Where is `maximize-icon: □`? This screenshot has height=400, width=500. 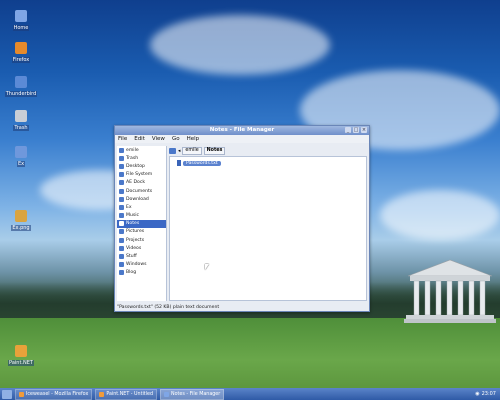 maximize-icon: □ is located at coordinates (356, 130).